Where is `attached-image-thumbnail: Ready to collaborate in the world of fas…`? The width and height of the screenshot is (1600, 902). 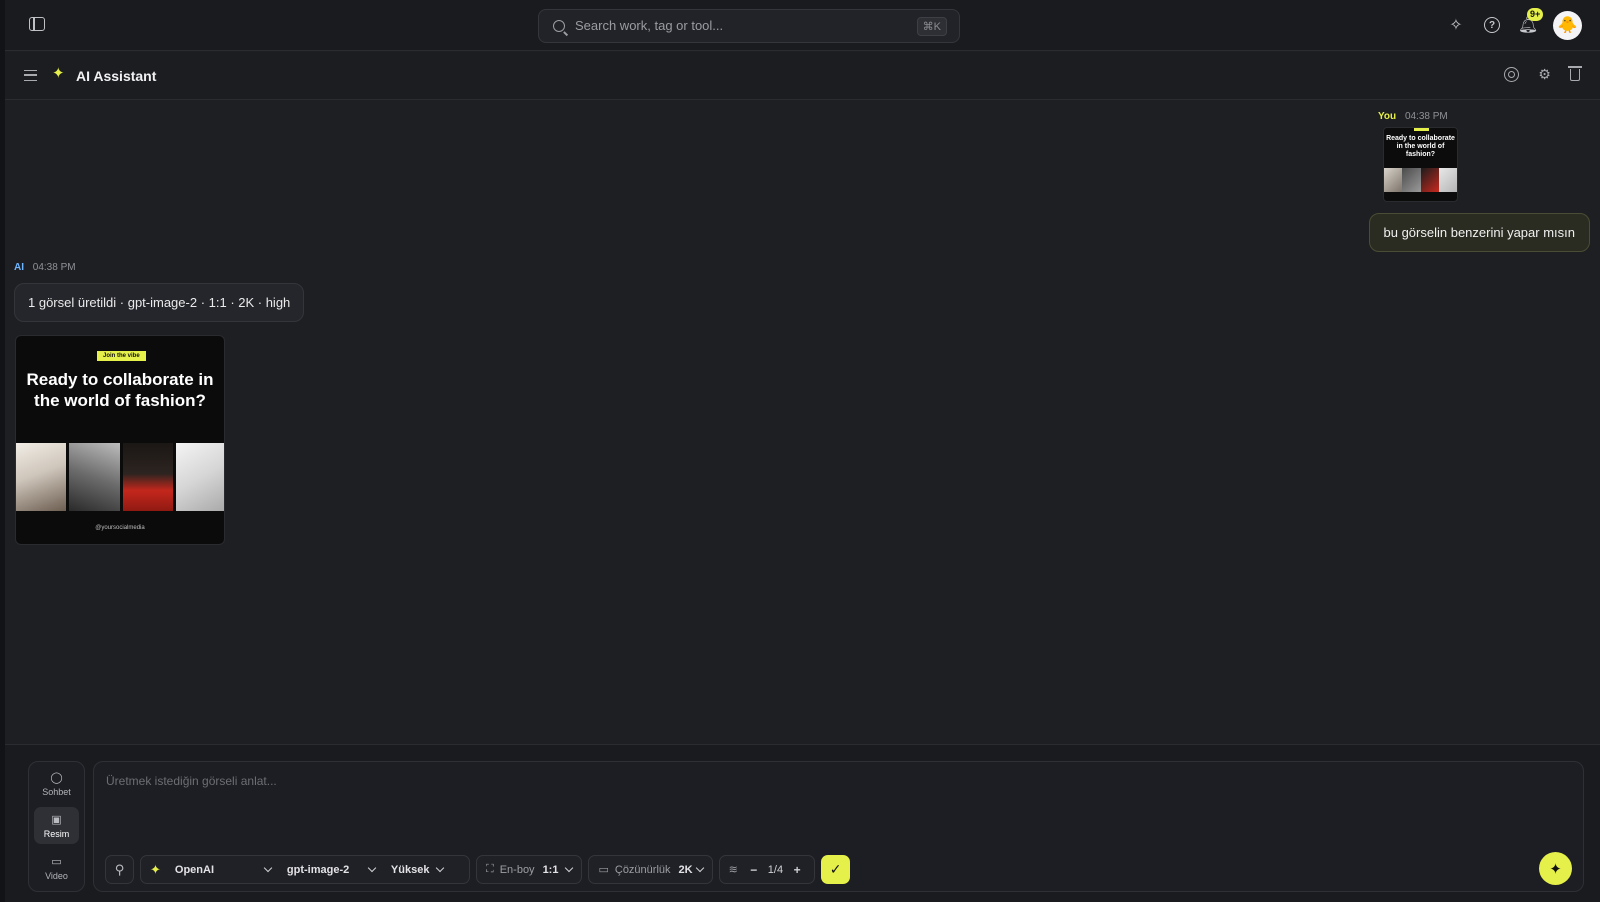 attached-image-thumbnail: Ready to collaborate in the world of fas… is located at coordinates (1420, 164).